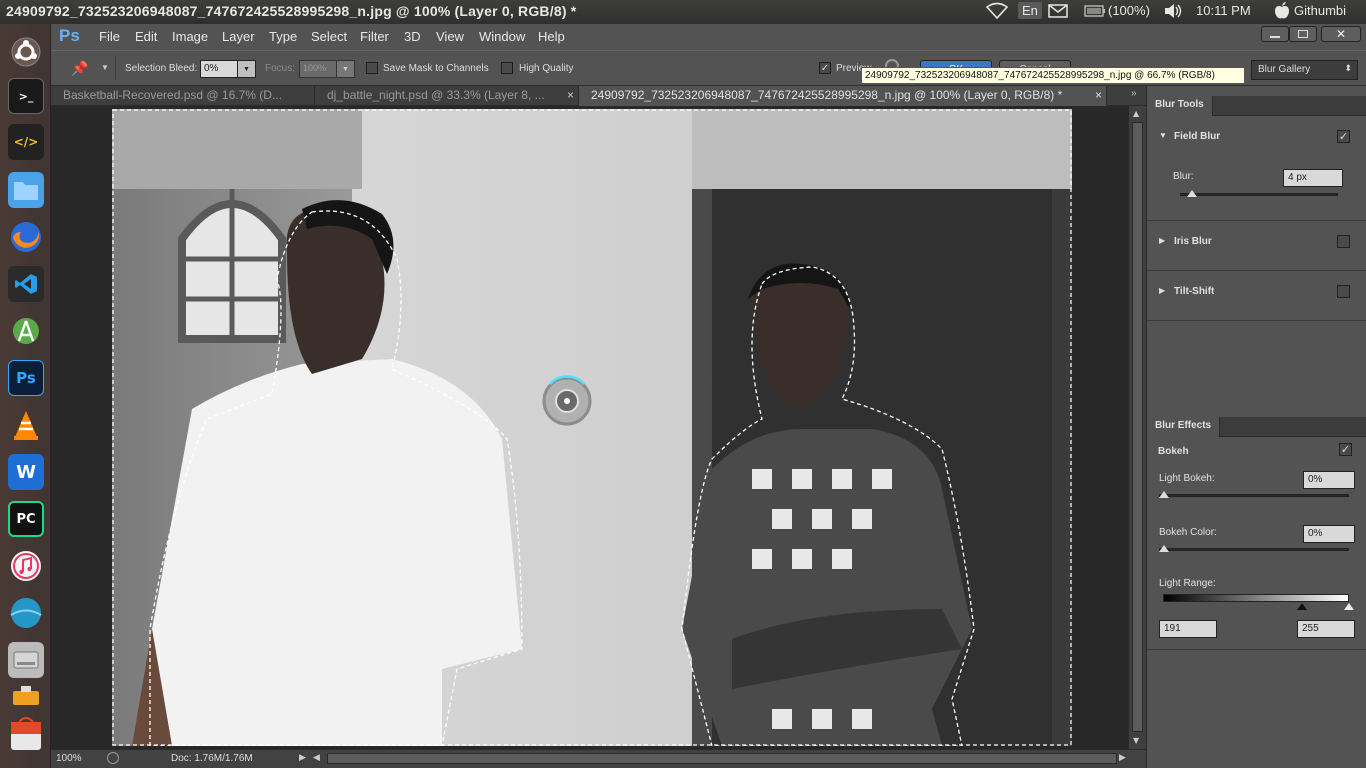  I want to click on light-range-low-thumb, so click(1302, 606).